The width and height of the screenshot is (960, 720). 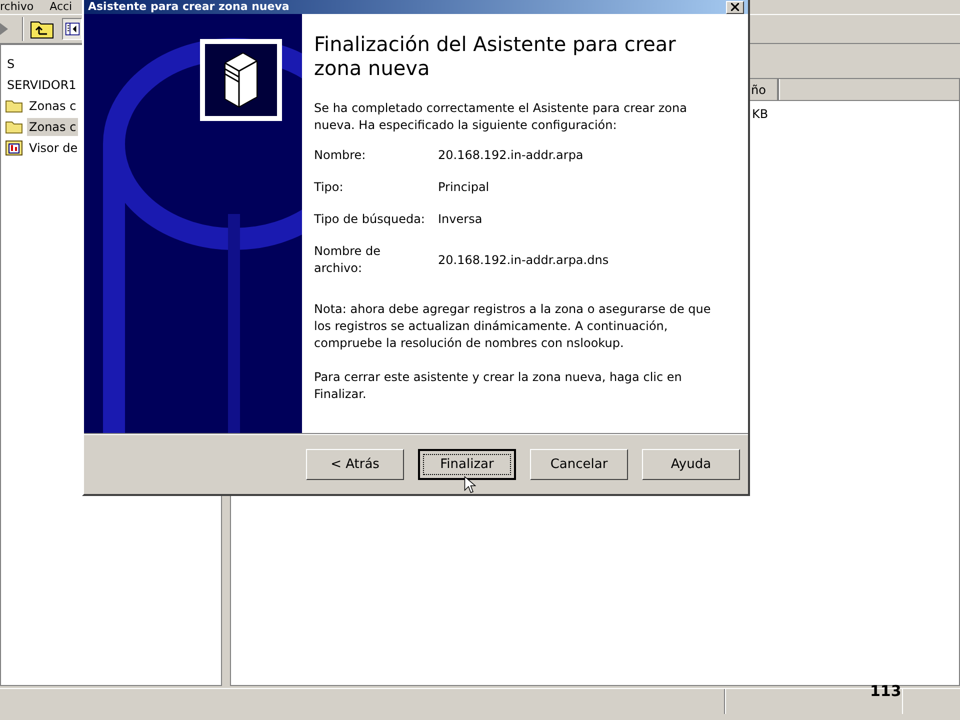 What do you see at coordinates (691, 464) in the screenshot?
I see `dialog-button: Ayuda` at bounding box center [691, 464].